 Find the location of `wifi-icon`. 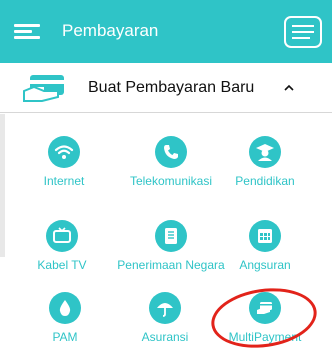

wifi-icon is located at coordinates (64, 152).